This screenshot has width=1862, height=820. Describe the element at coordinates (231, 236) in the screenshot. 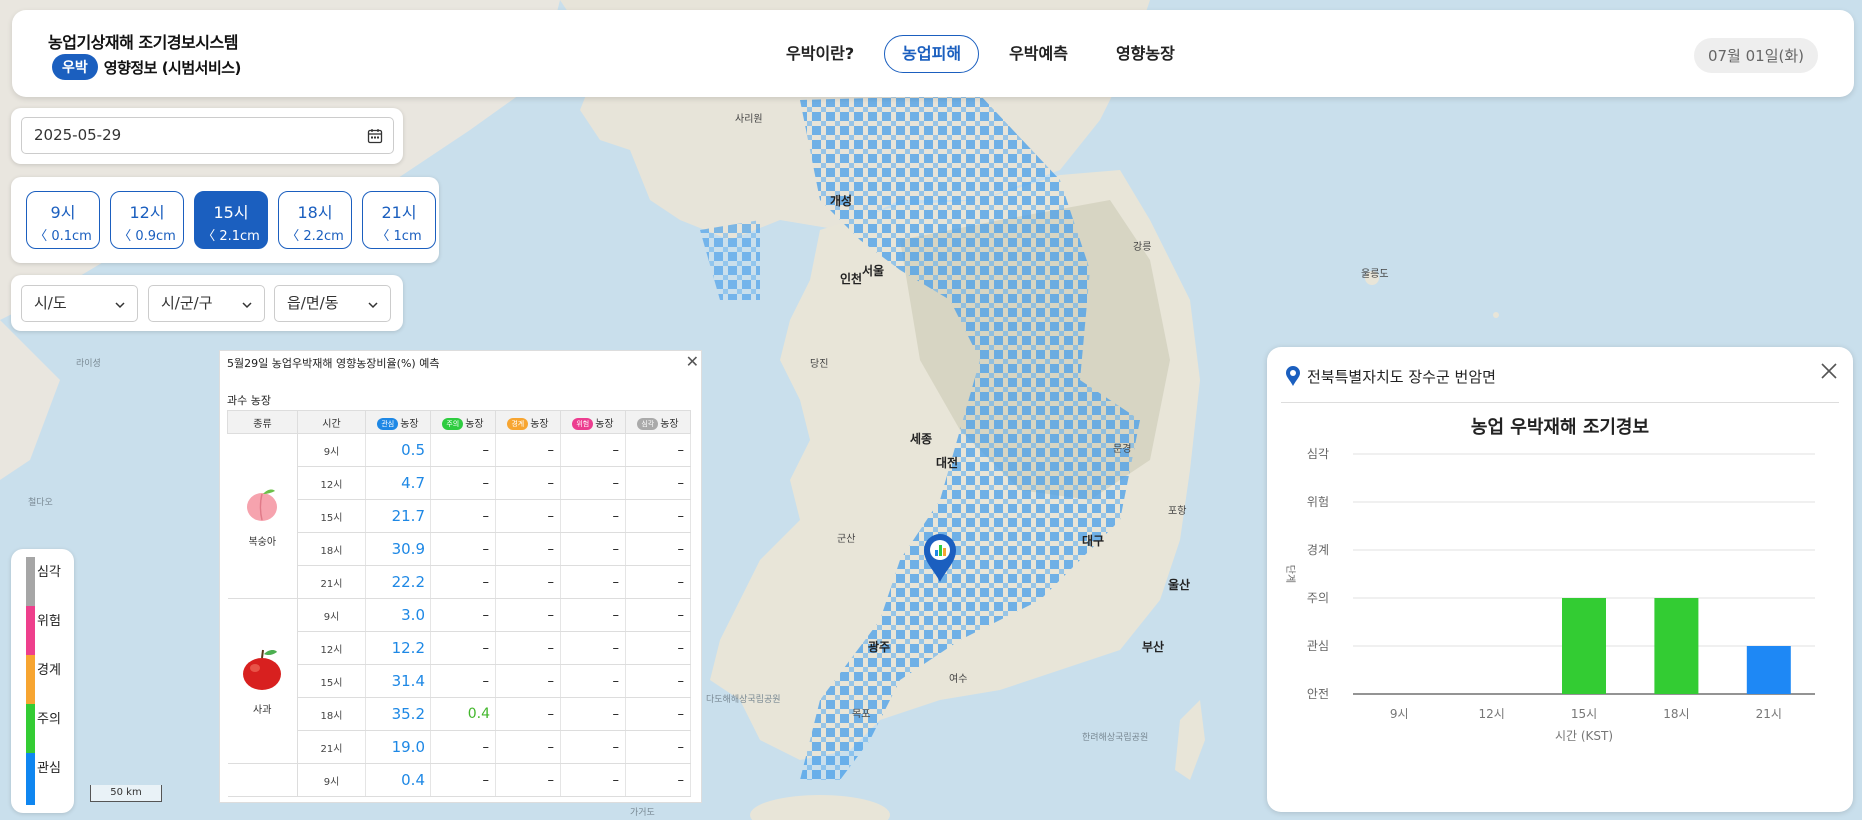

I see `time-hail-size: 〈 2.1cm` at that location.